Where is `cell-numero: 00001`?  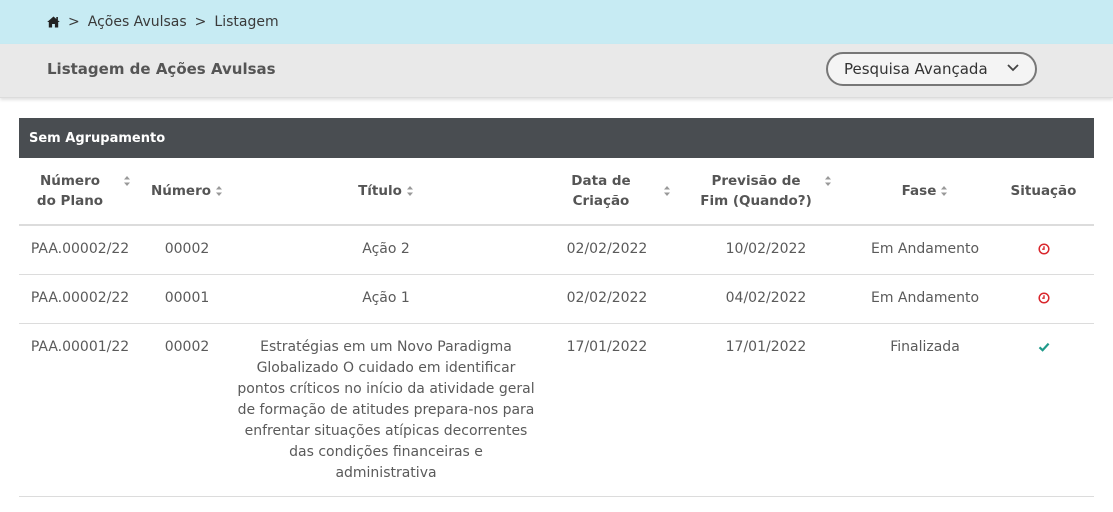 cell-numero: 00001 is located at coordinates (187, 299).